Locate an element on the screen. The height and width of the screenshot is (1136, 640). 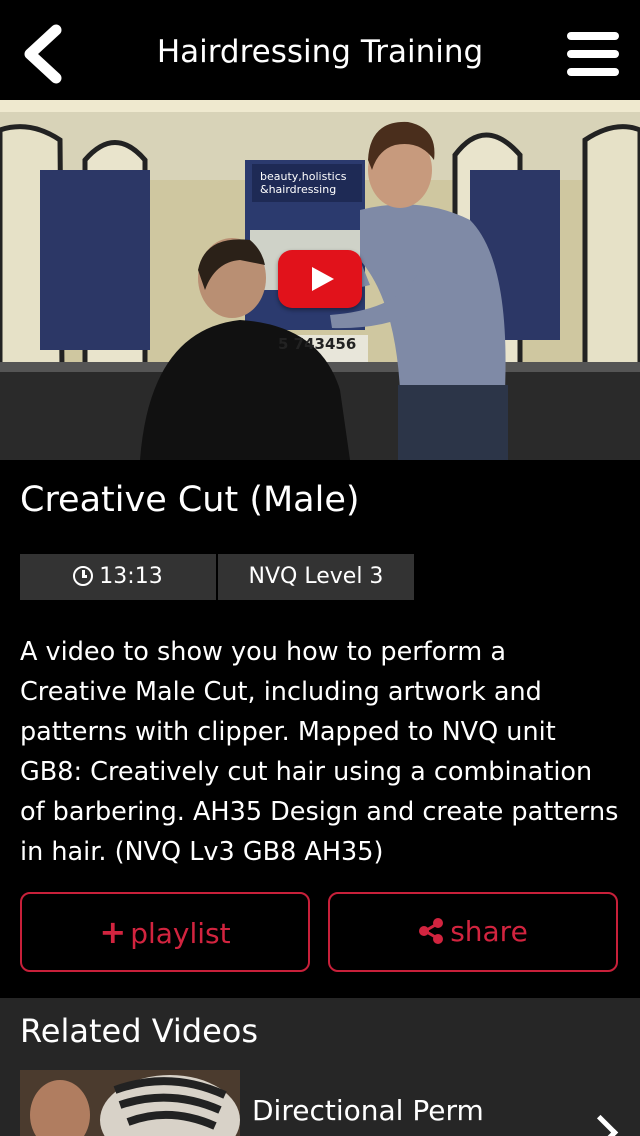
related-video-item: Directional Perm is located at coordinates (320, 1103).